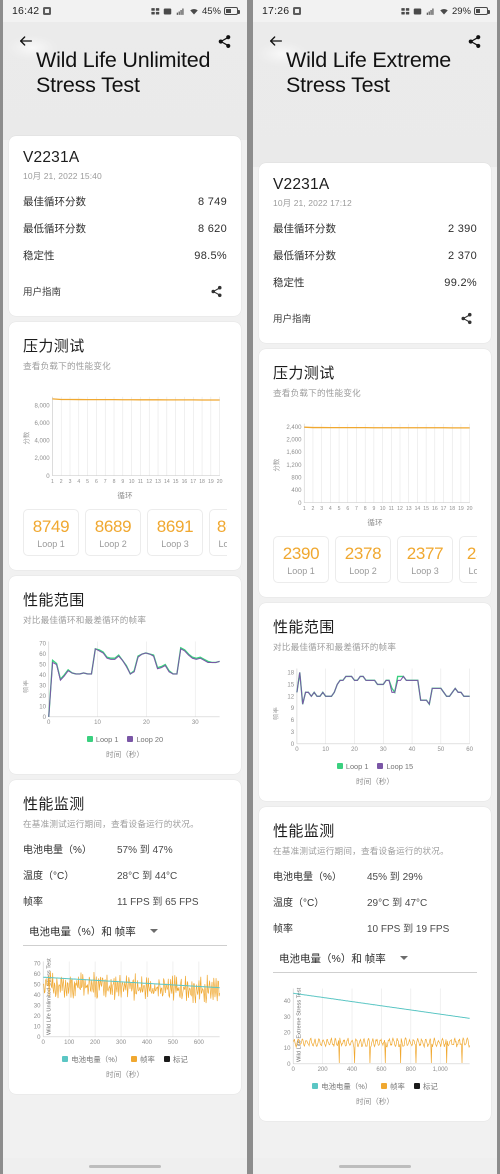 This screenshot has height=1174, width=500. Describe the element at coordinates (461, 11) in the screenshot. I see `battery-percent-label: 29%` at that location.